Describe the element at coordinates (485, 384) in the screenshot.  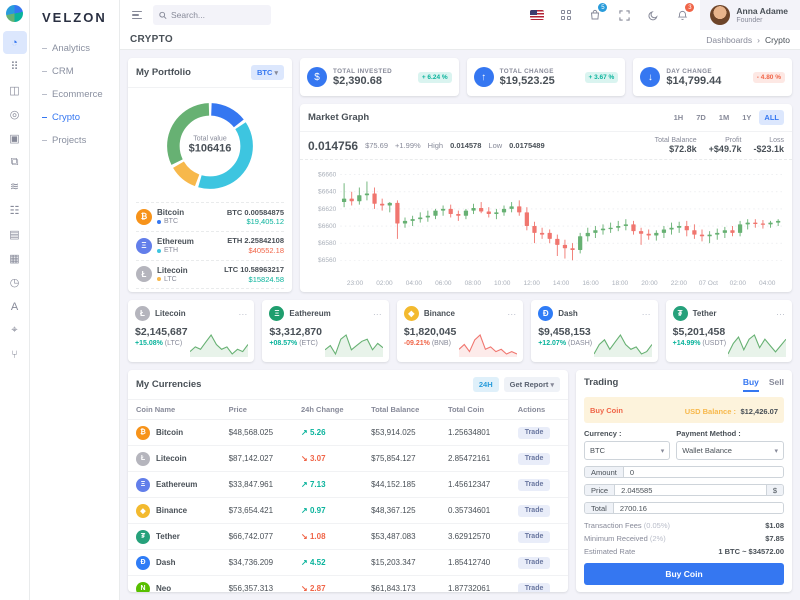
I see `timeframe-24h-button: 24H` at that location.